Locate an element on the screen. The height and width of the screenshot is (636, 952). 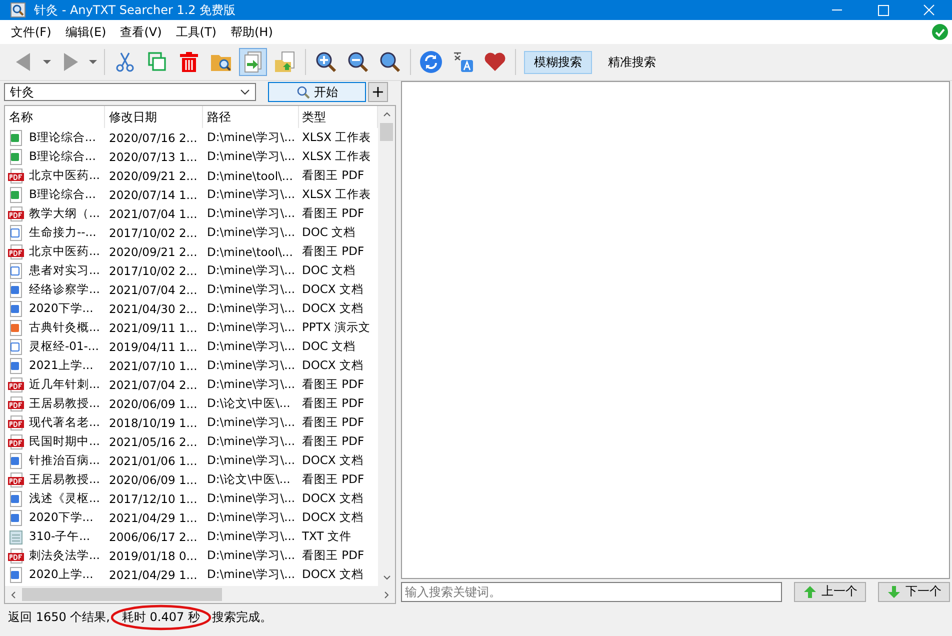
notepad-file-icon is located at coordinates (16, 536).